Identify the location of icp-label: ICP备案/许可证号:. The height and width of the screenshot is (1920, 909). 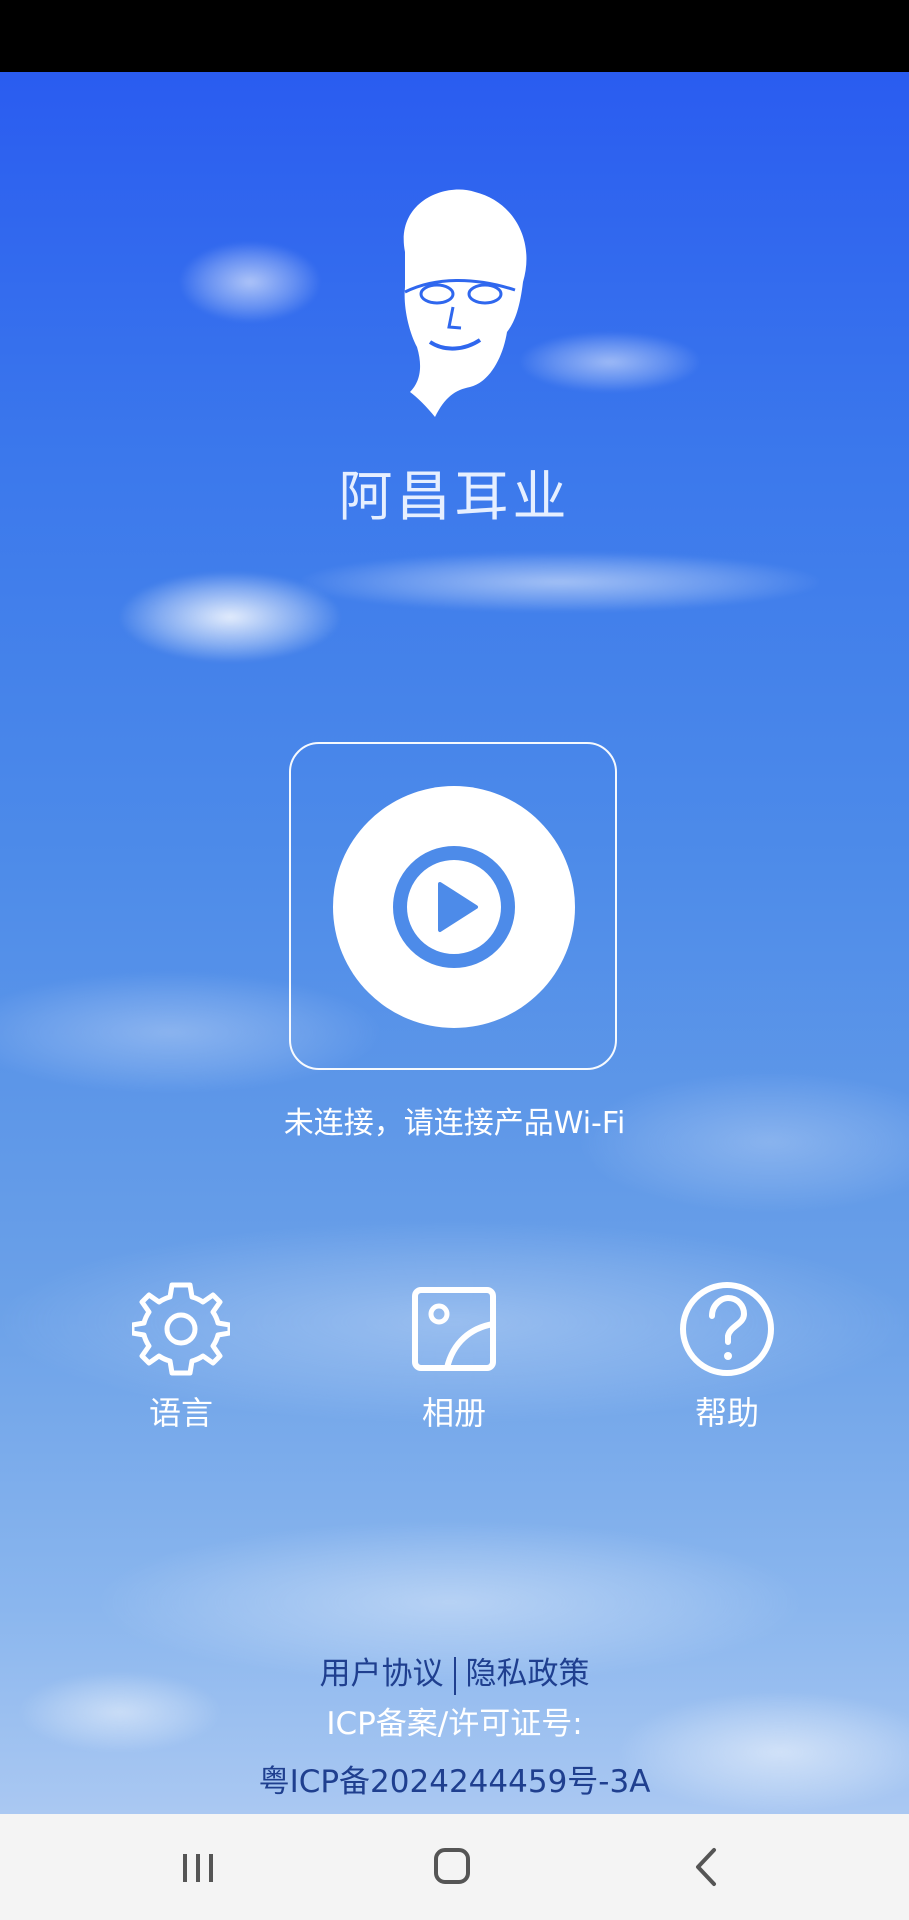
(454, 1724).